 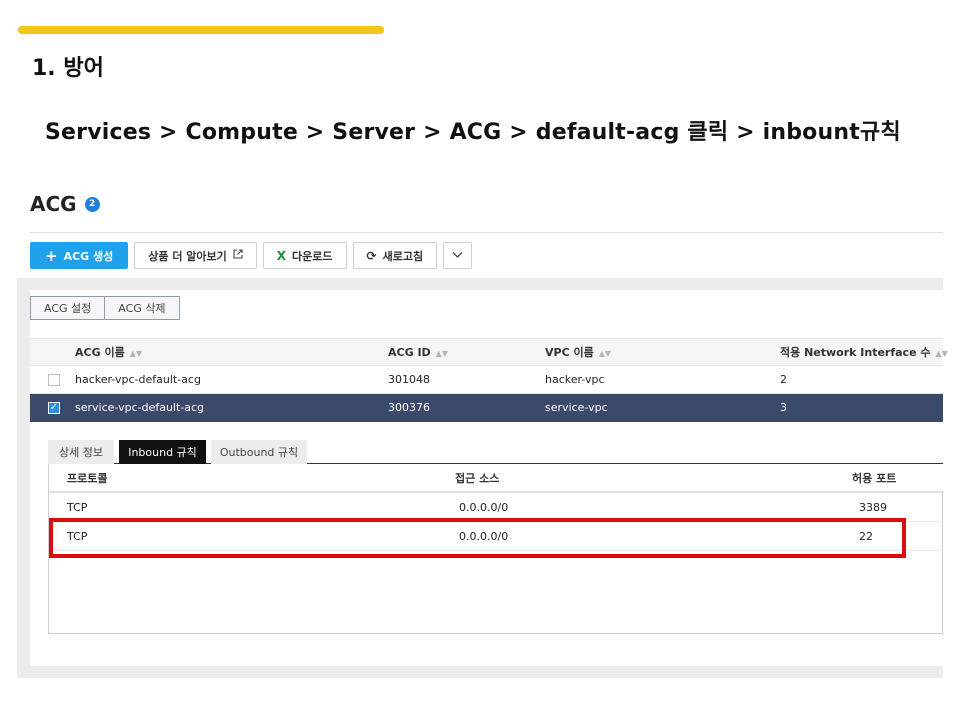 What do you see at coordinates (108, 353) in the screenshot?
I see `column-header-name: ACG 이름 ▲▼` at bounding box center [108, 353].